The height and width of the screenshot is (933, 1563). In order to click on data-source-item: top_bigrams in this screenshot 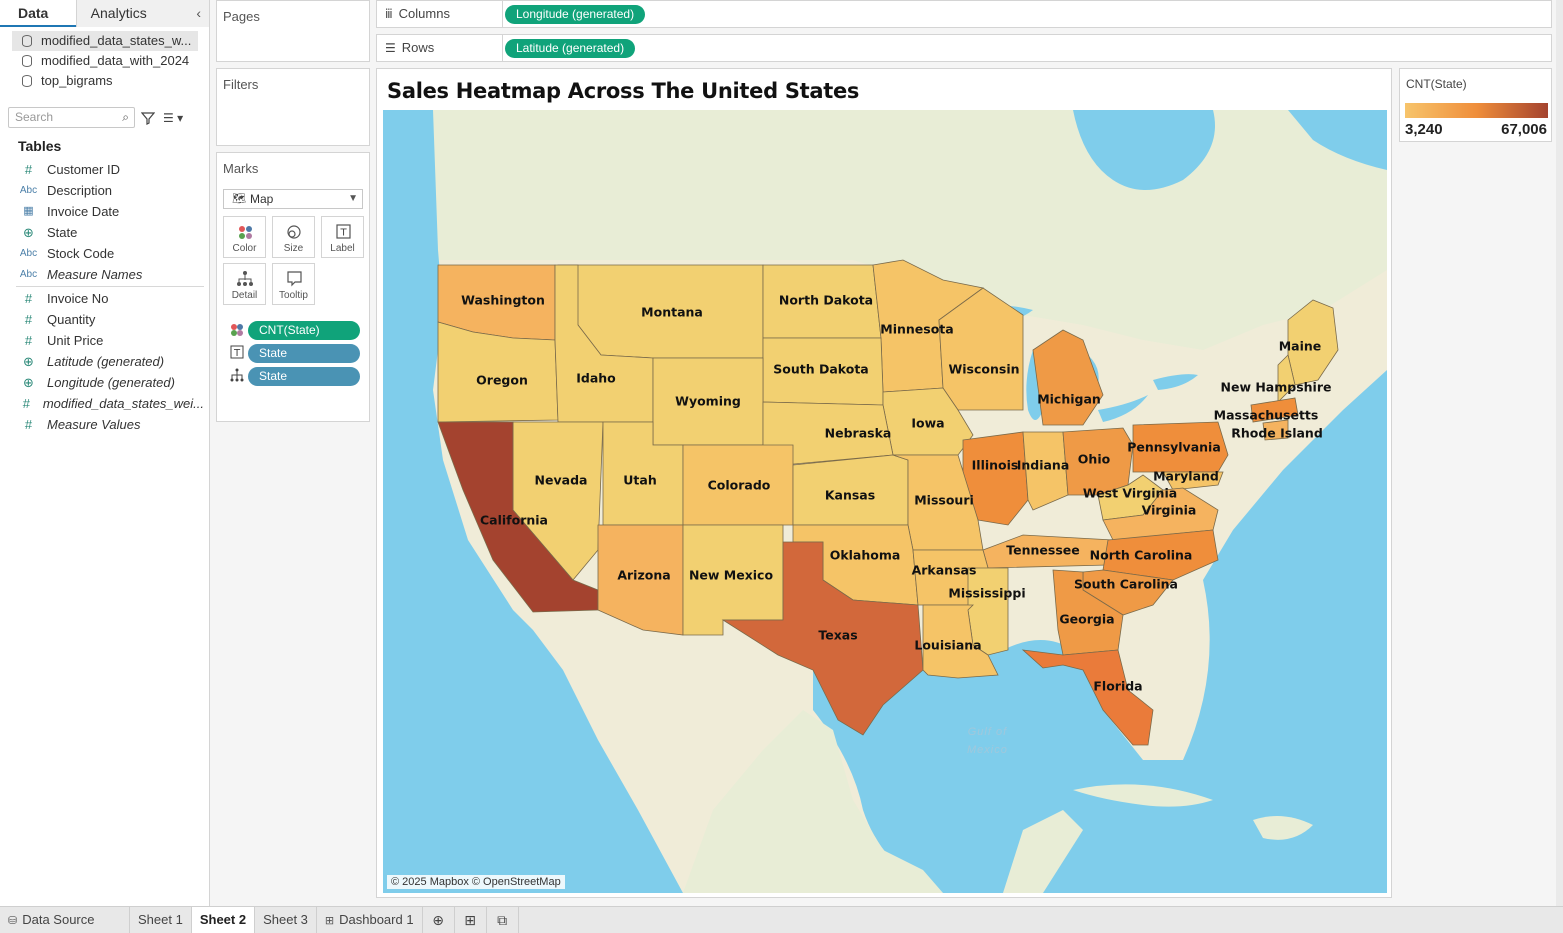, I will do `click(105, 81)`.